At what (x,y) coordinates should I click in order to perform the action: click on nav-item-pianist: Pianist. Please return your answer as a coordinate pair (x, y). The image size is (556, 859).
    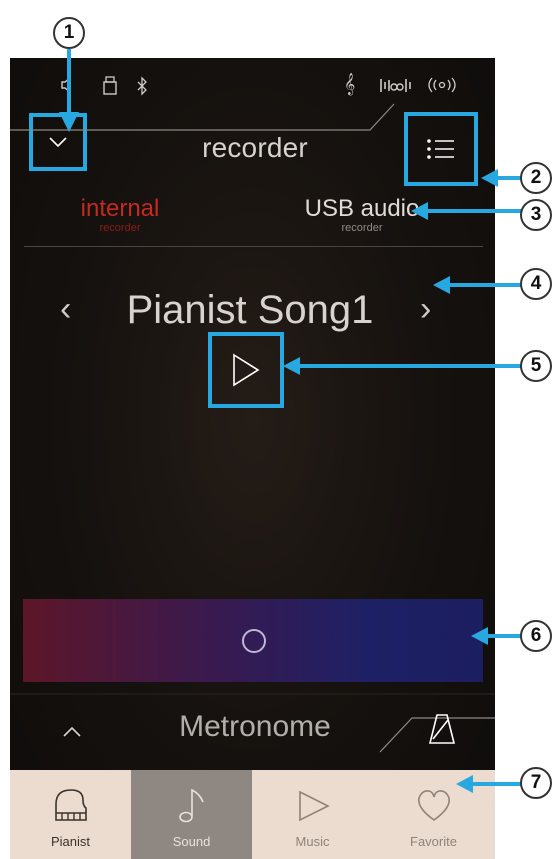
    Looking at the image, I should click on (70, 814).